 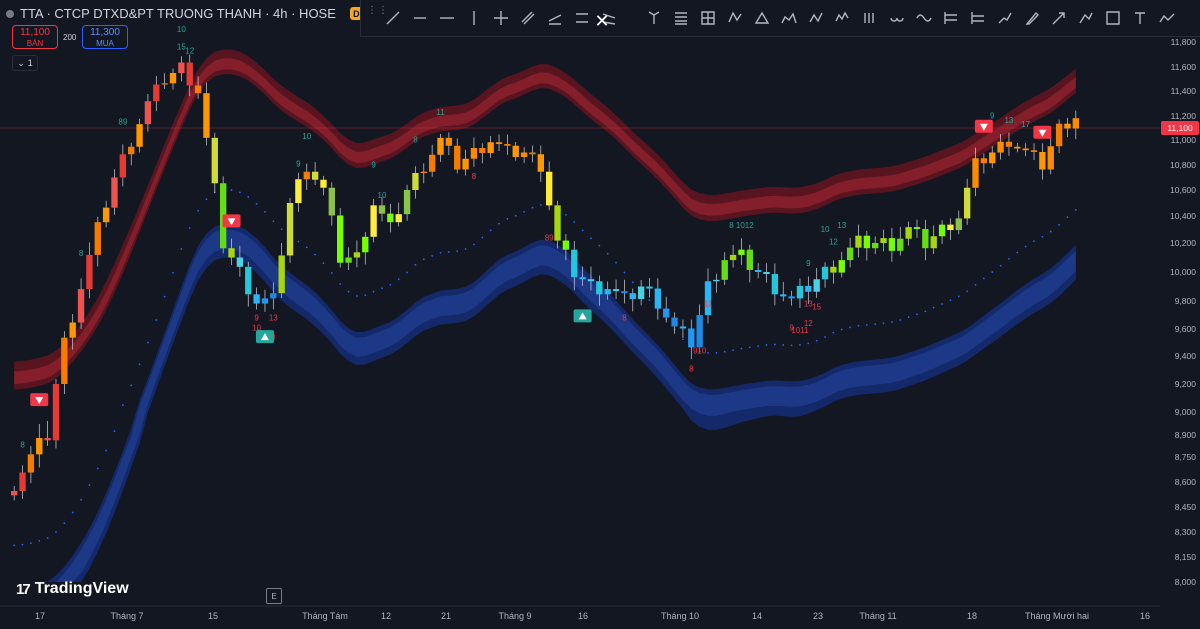 I want to click on tradingview-logo: 17 TradingView, so click(x=72, y=589).